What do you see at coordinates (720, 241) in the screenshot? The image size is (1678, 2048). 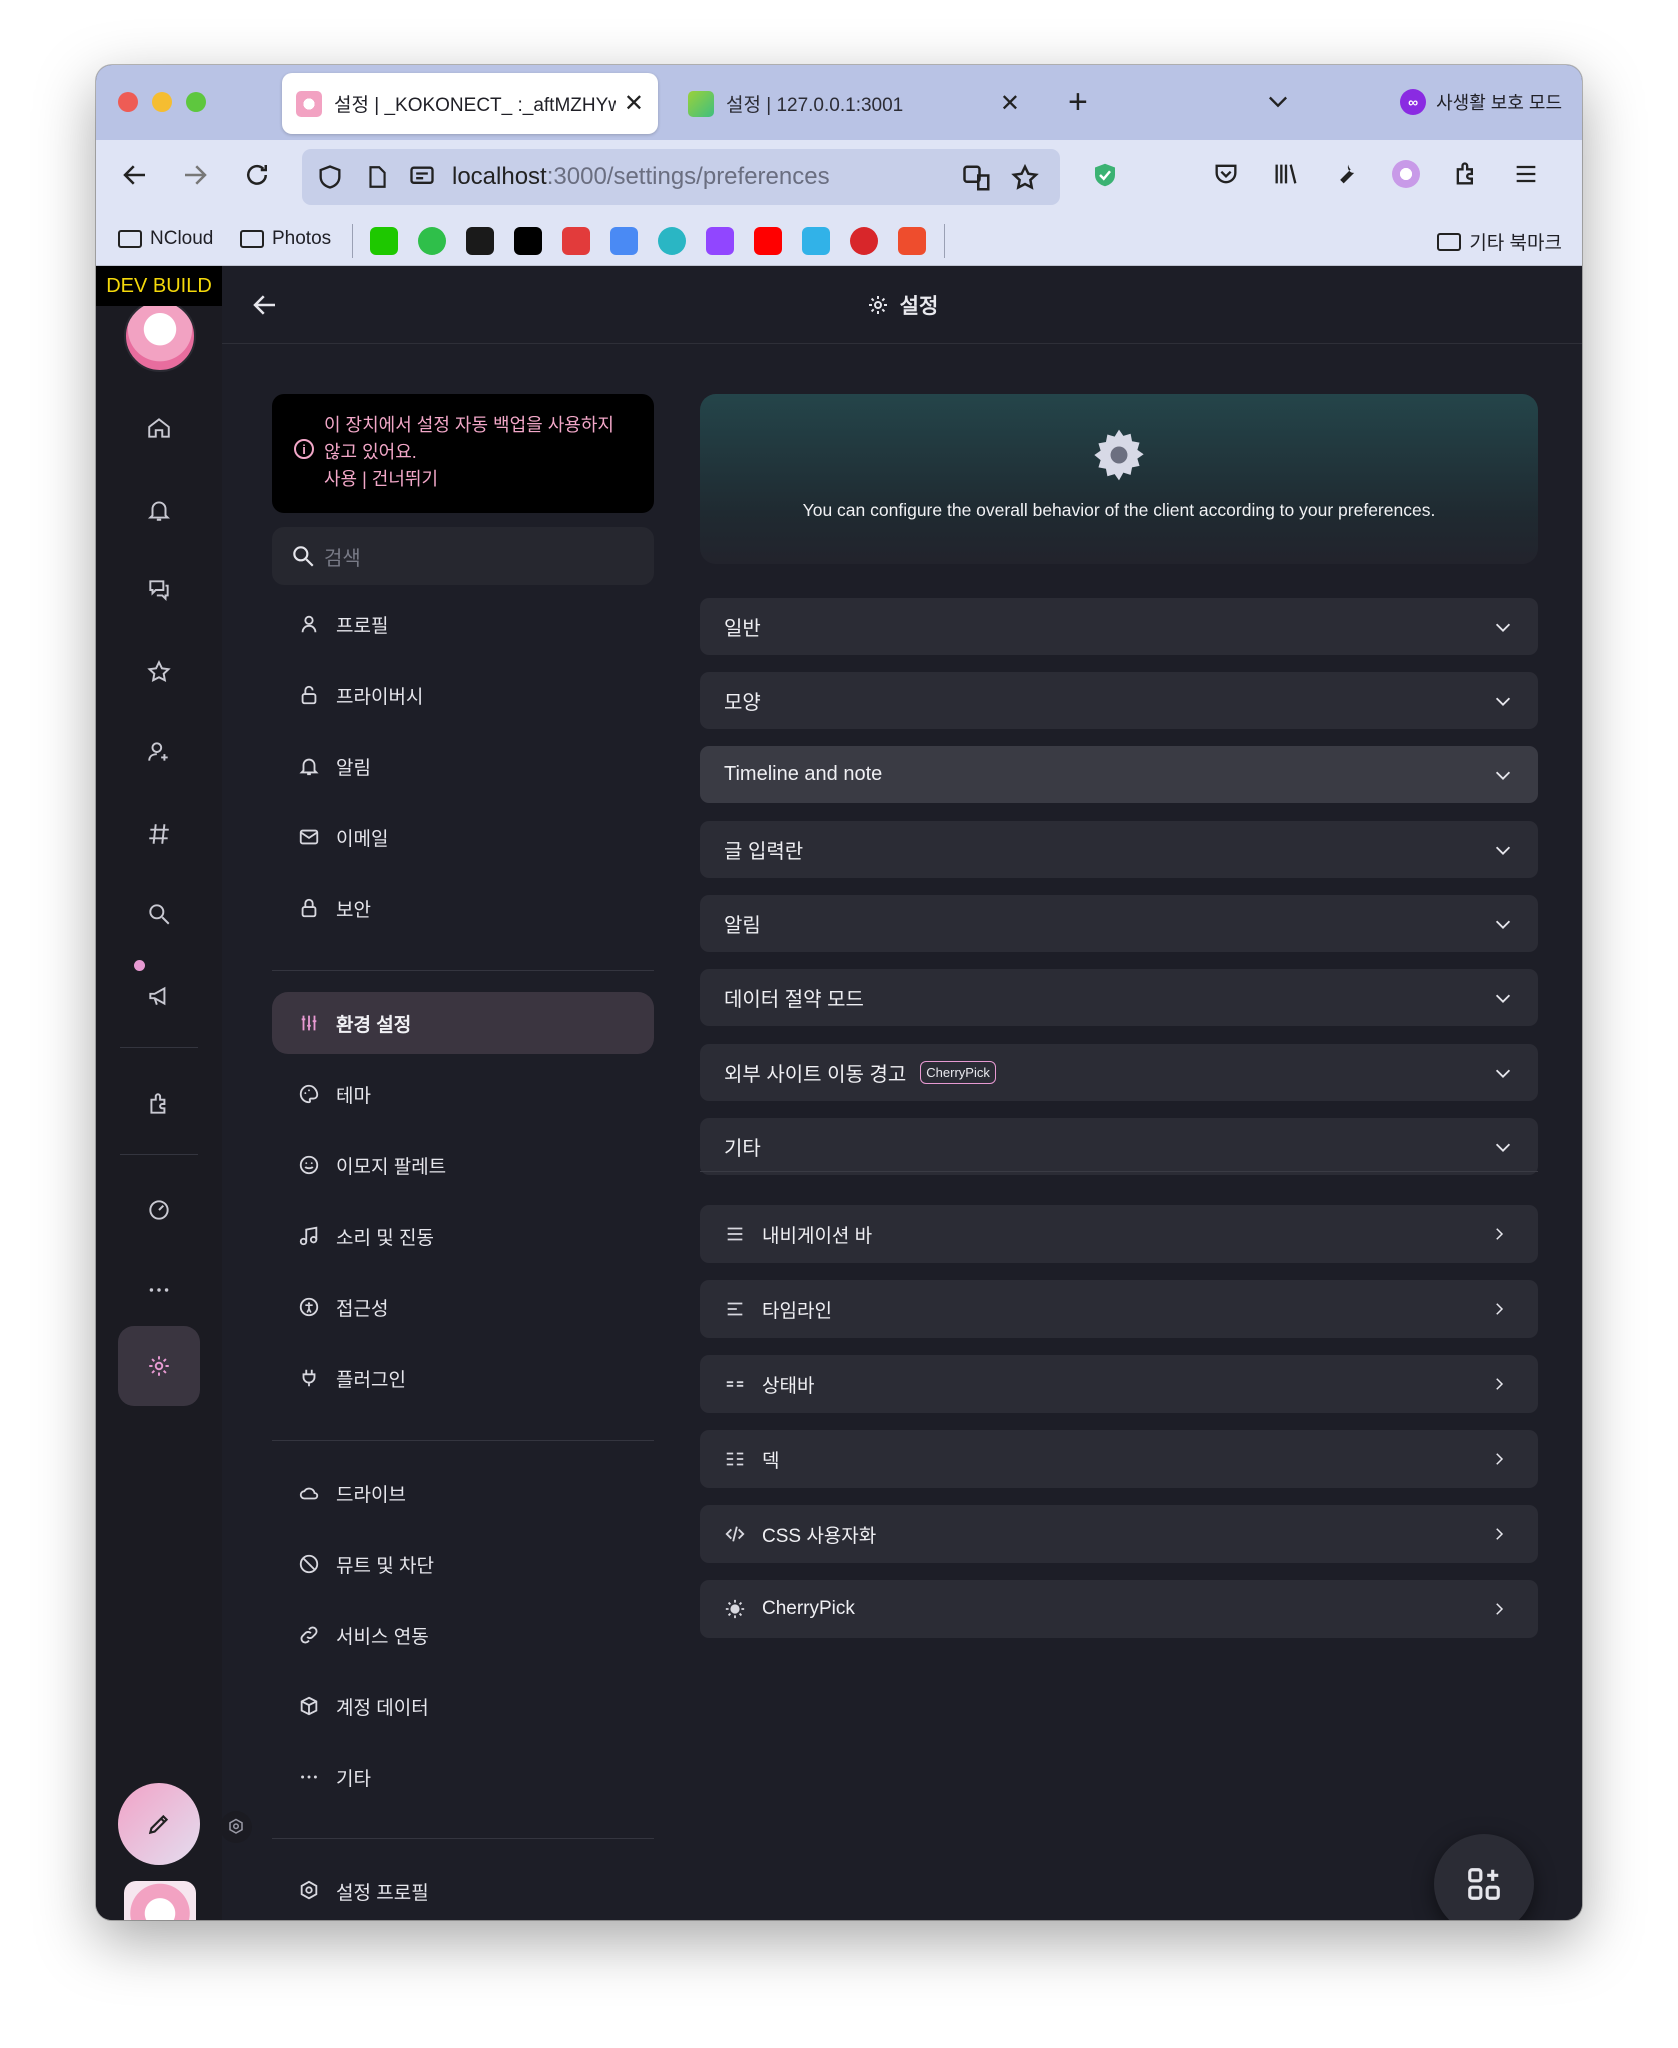 I see `twitch-bookmark-icon` at bounding box center [720, 241].